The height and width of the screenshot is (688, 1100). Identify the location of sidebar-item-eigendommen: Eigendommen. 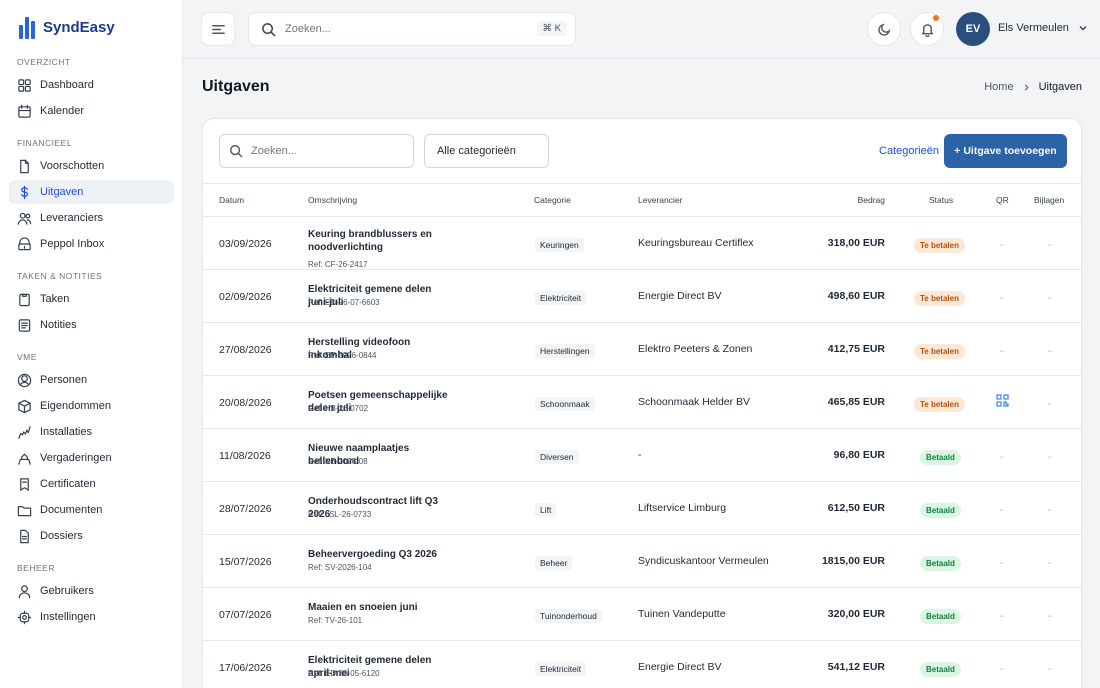
(91, 406).